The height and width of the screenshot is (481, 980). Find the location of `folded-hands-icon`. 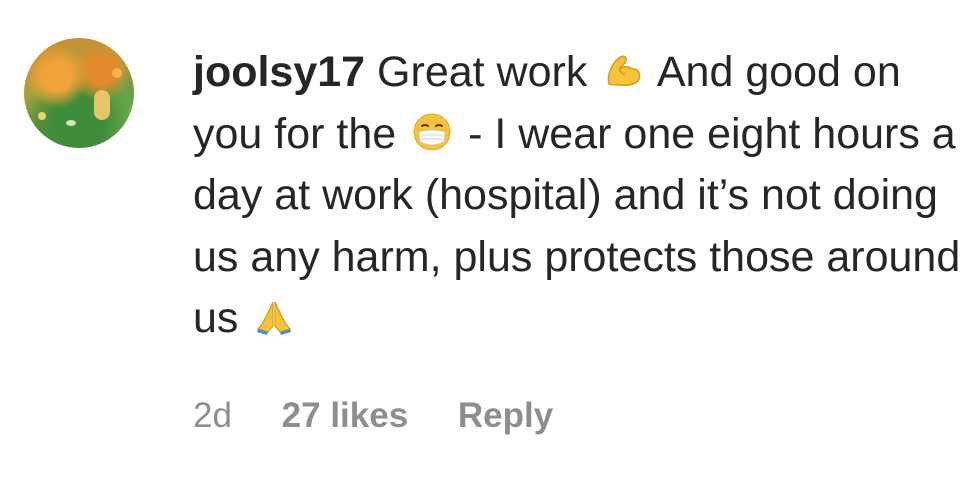

folded-hands-icon is located at coordinates (274, 318).